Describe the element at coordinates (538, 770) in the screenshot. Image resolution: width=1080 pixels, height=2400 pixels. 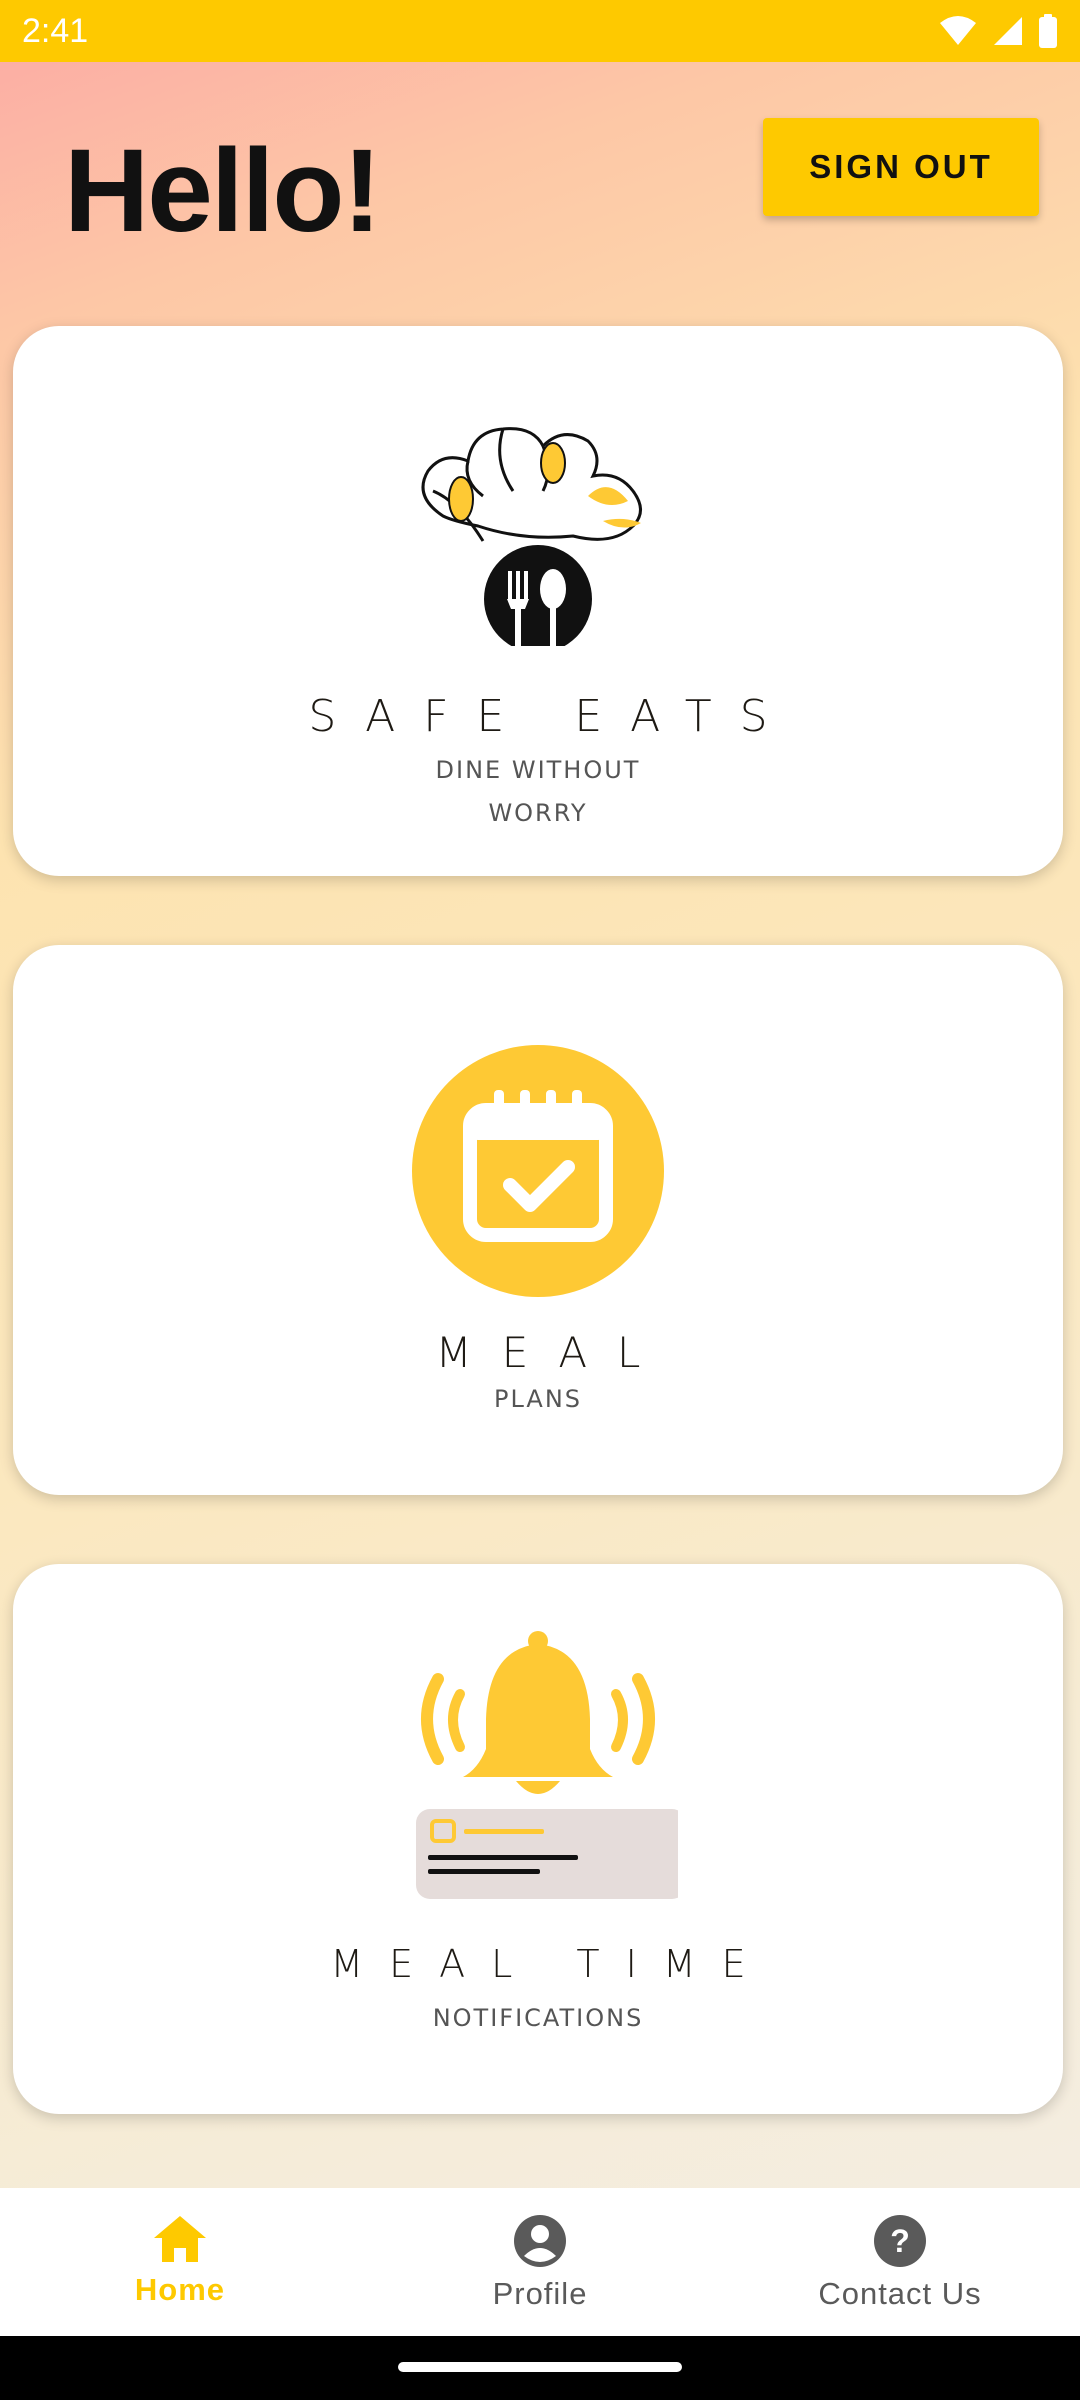
I see `safe-eats-subtitle-line1: DINE WITHOUT` at that location.